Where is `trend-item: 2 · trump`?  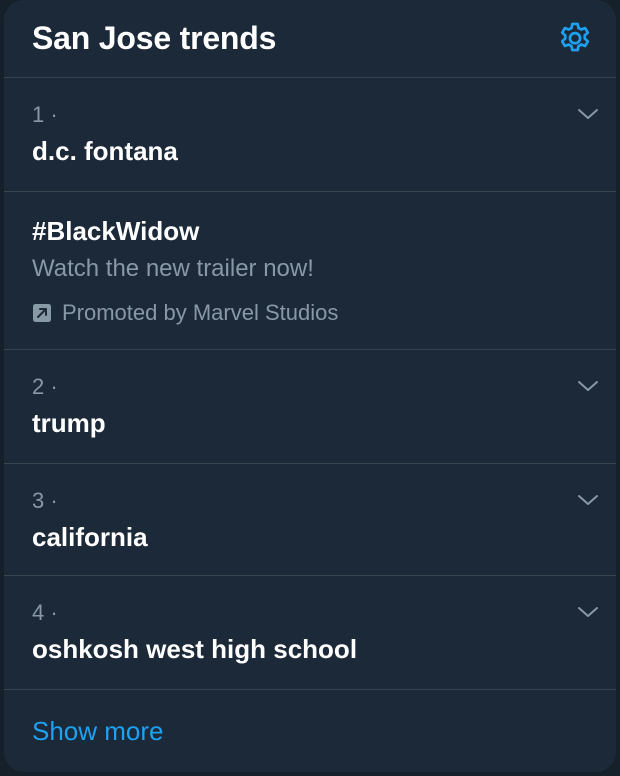 trend-item: 2 · trump is located at coordinates (310, 407).